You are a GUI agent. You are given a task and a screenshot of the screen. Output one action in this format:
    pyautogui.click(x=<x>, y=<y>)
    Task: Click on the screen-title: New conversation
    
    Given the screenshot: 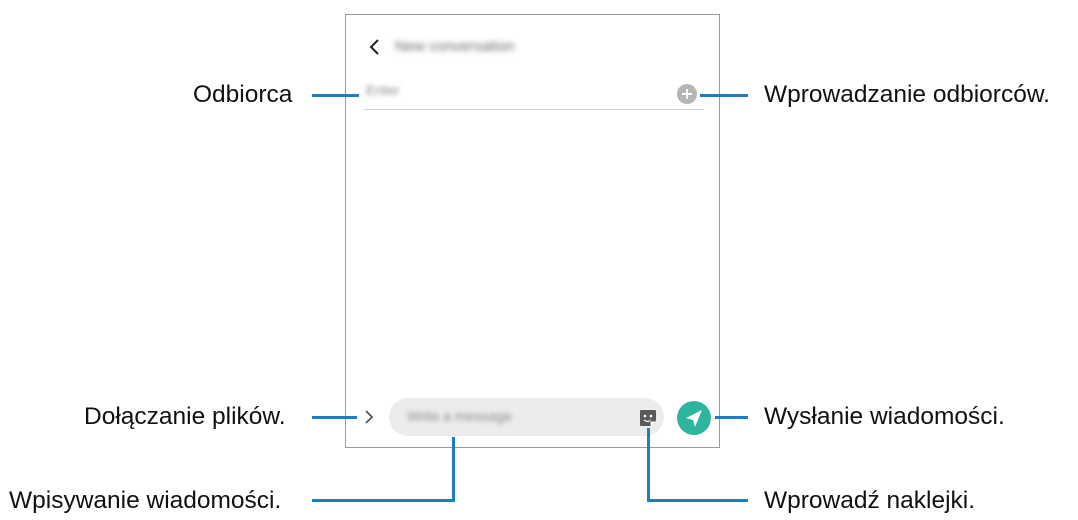 What is the action you would take?
    pyautogui.click(x=455, y=46)
    